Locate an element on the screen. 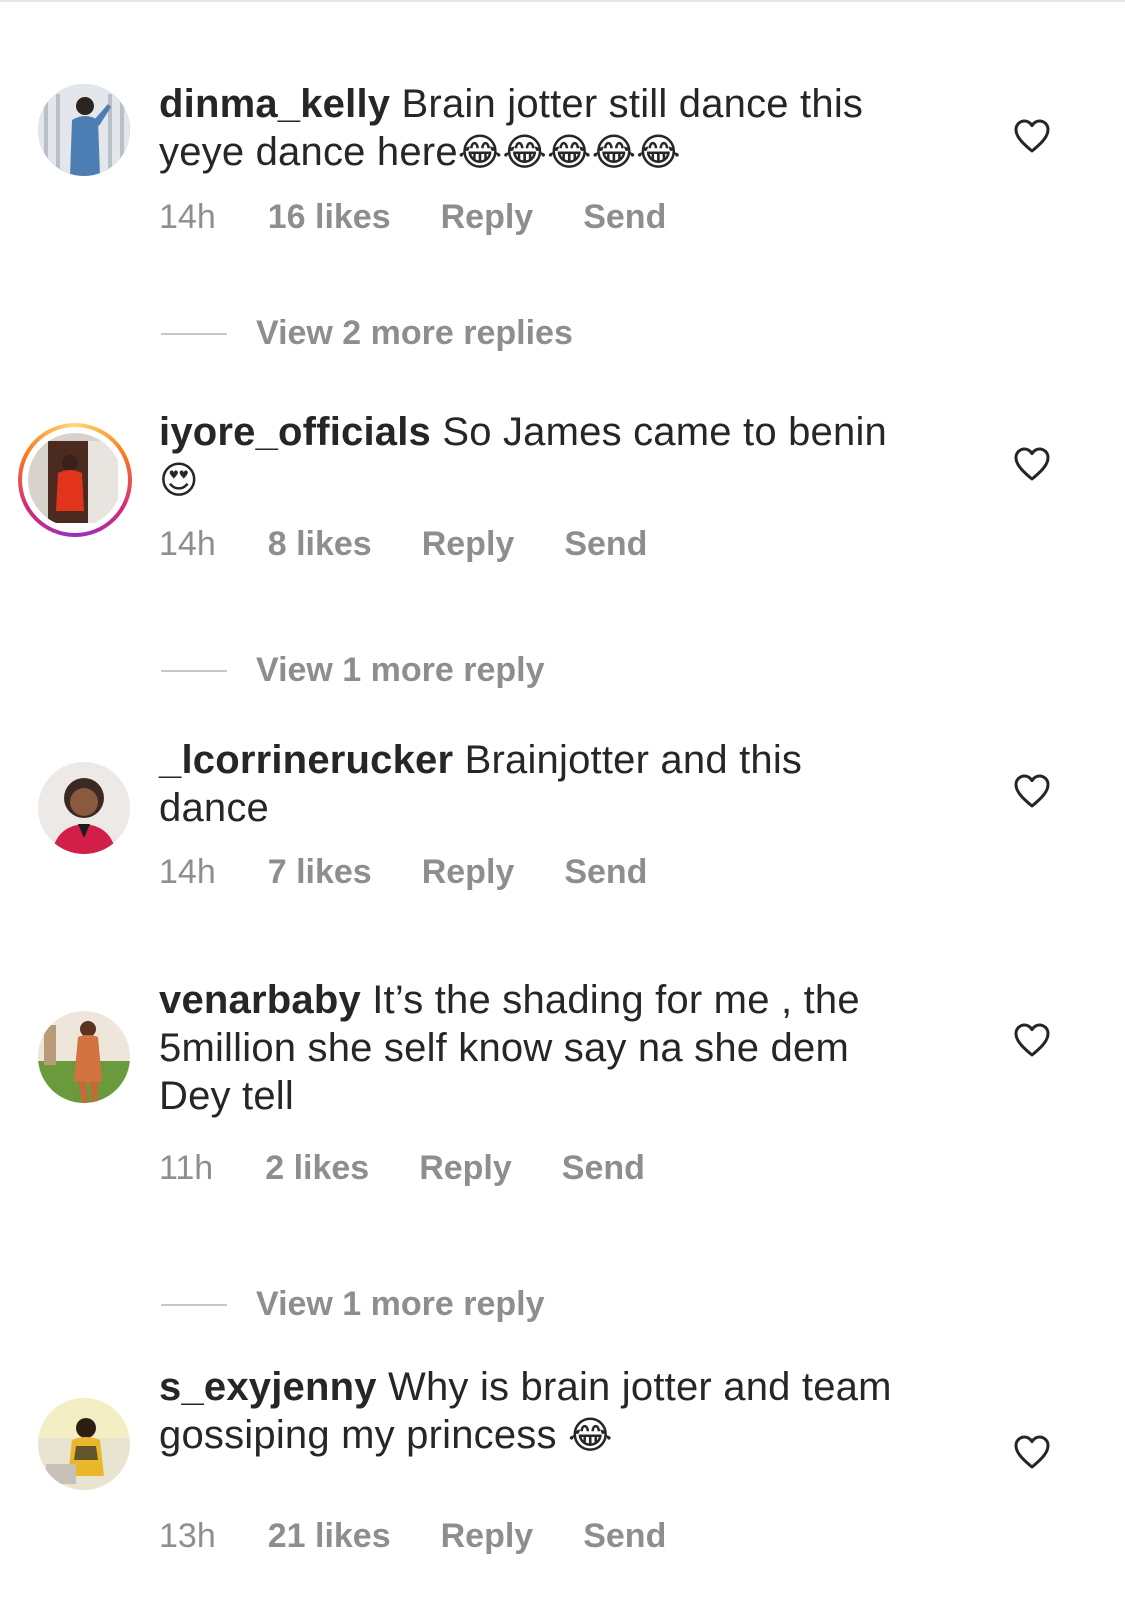 The width and height of the screenshot is (1125, 1624). likes-count: 7 likes is located at coordinates (320, 872).